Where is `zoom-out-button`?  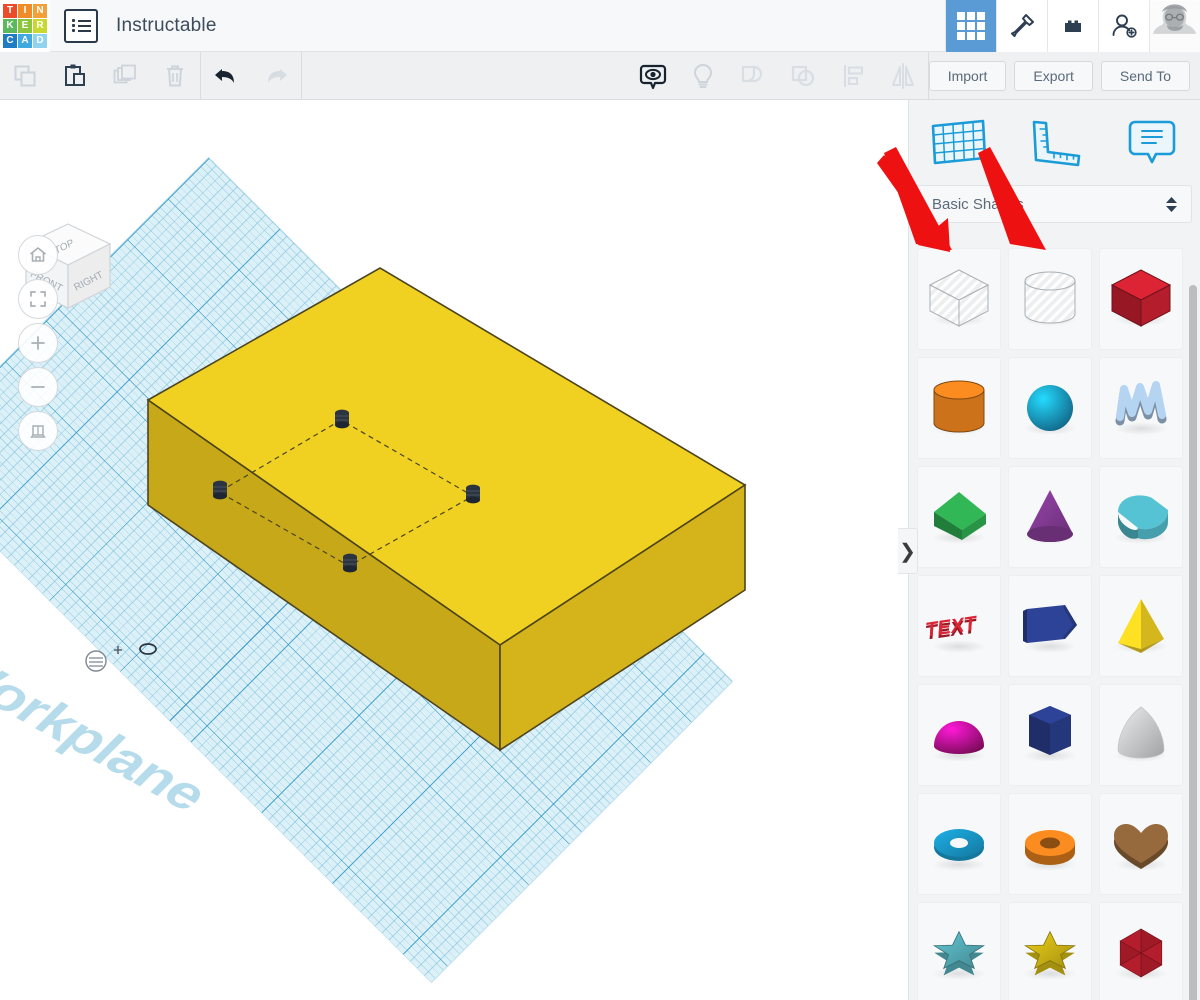 zoom-out-button is located at coordinates (38, 387).